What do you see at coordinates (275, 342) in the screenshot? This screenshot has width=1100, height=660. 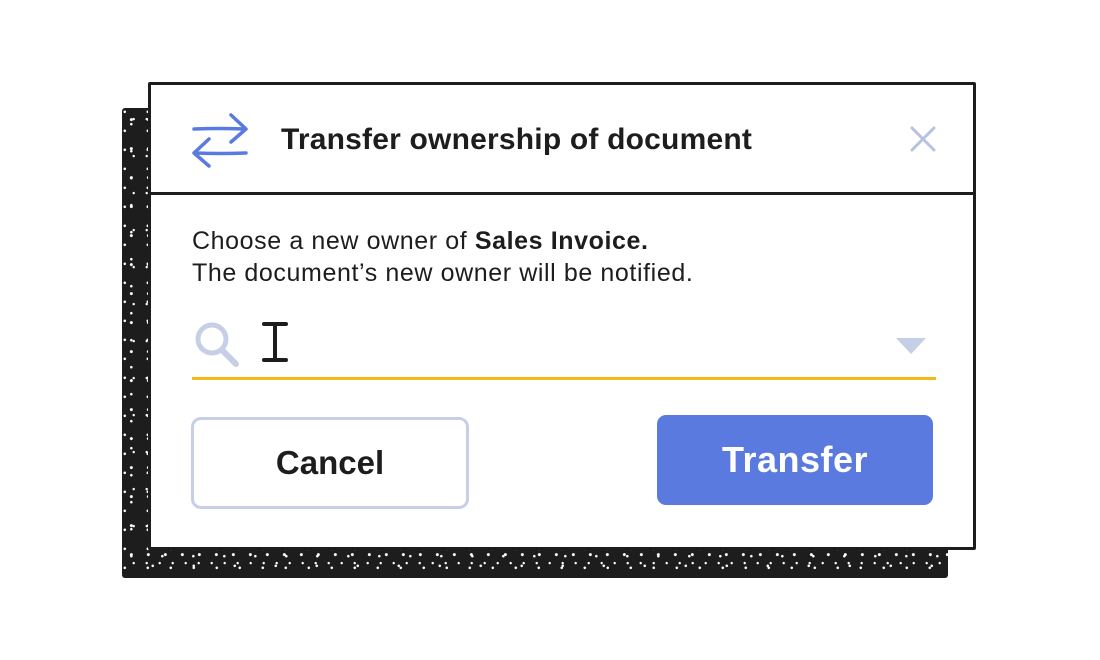 I see `text-cursor-icon` at bounding box center [275, 342].